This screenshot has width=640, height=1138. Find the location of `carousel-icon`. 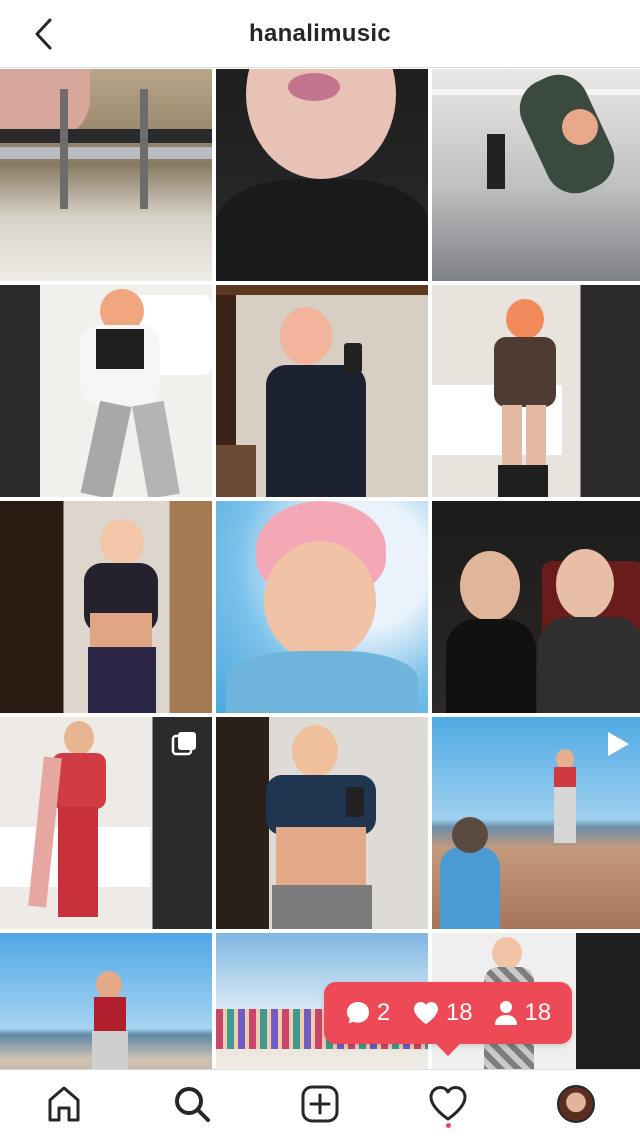

carousel-icon is located at coordinates (183, 744).